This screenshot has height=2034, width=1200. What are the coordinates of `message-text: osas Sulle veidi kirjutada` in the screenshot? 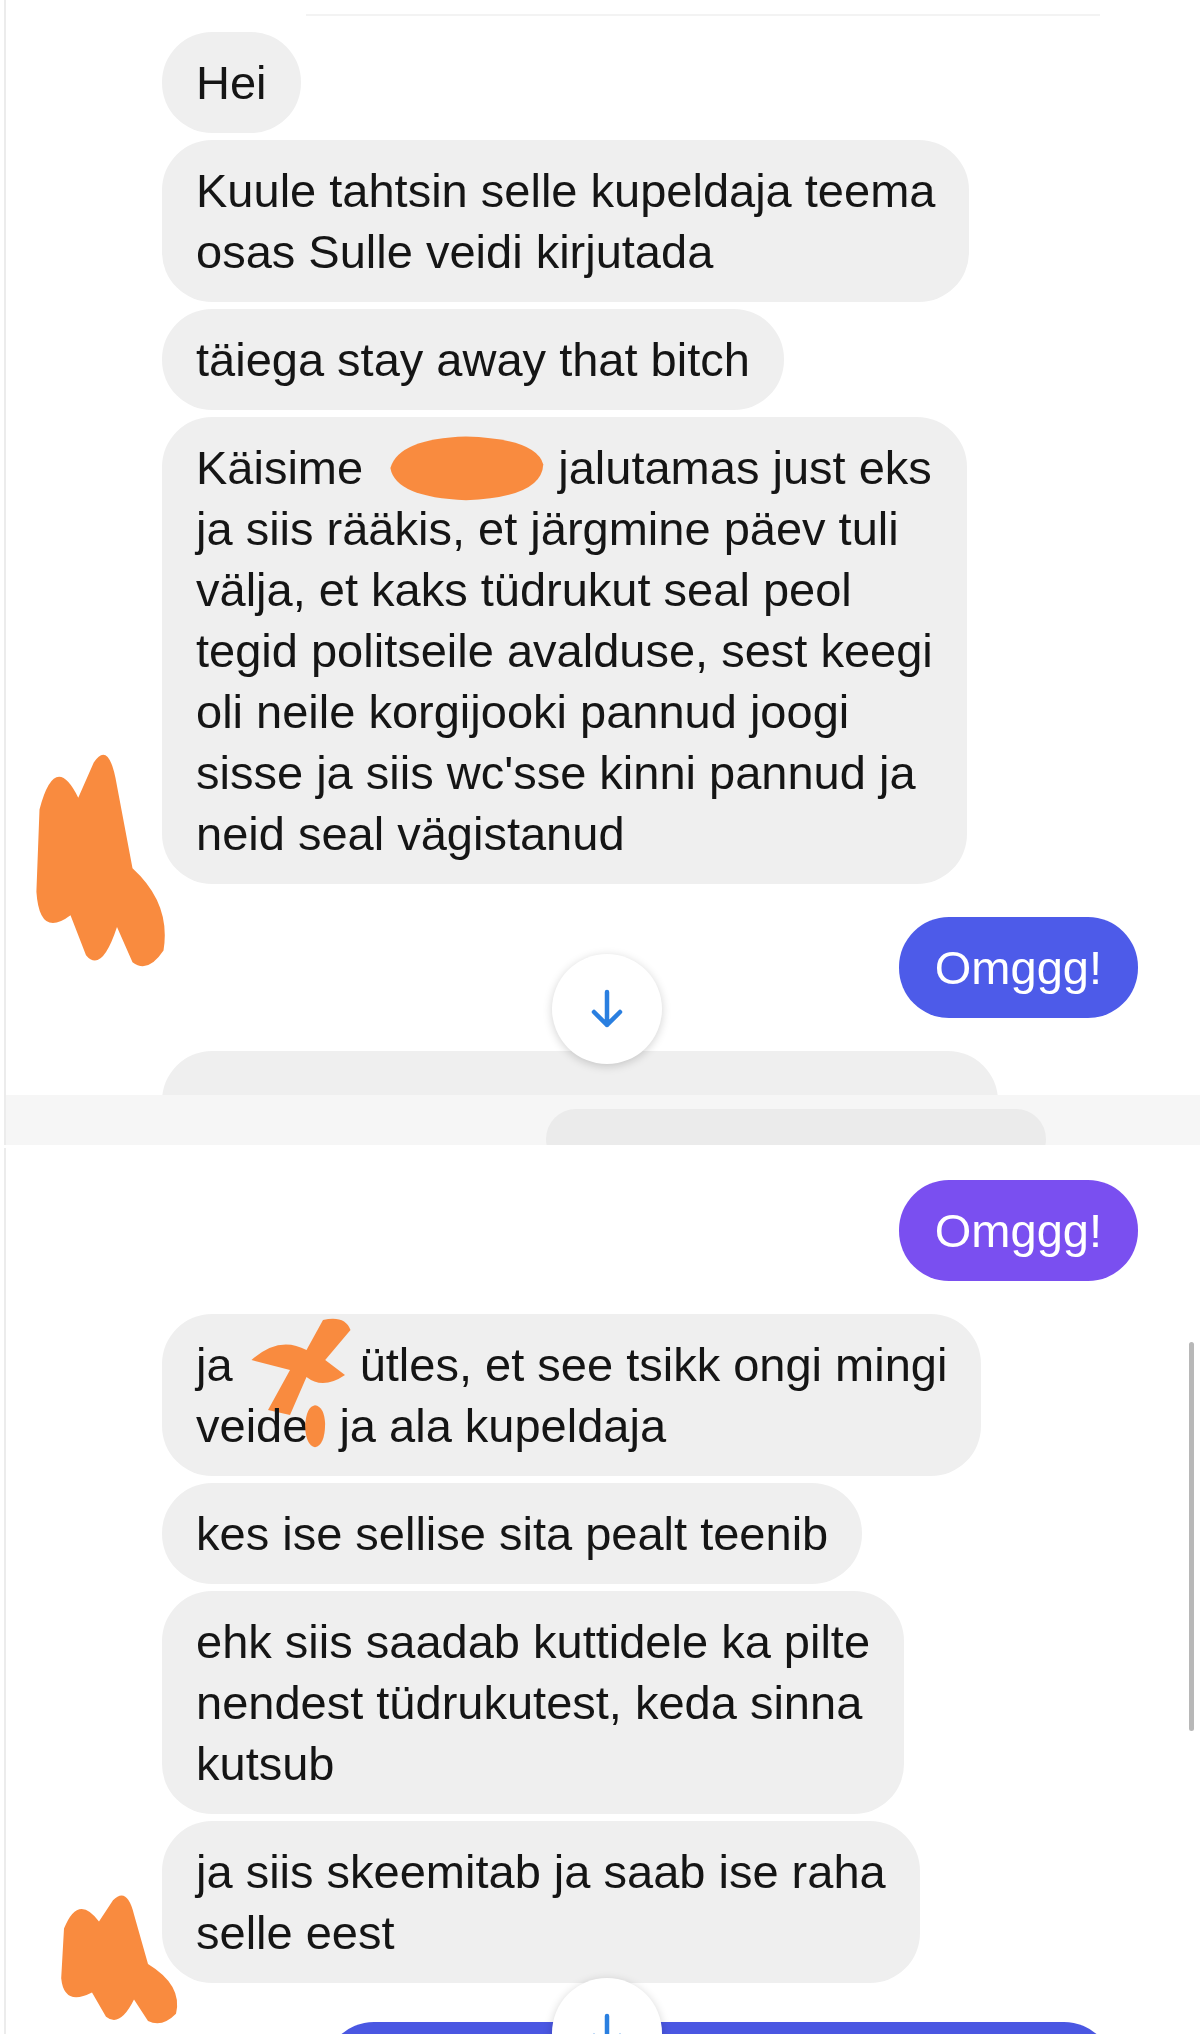 It's located at (455, 252).